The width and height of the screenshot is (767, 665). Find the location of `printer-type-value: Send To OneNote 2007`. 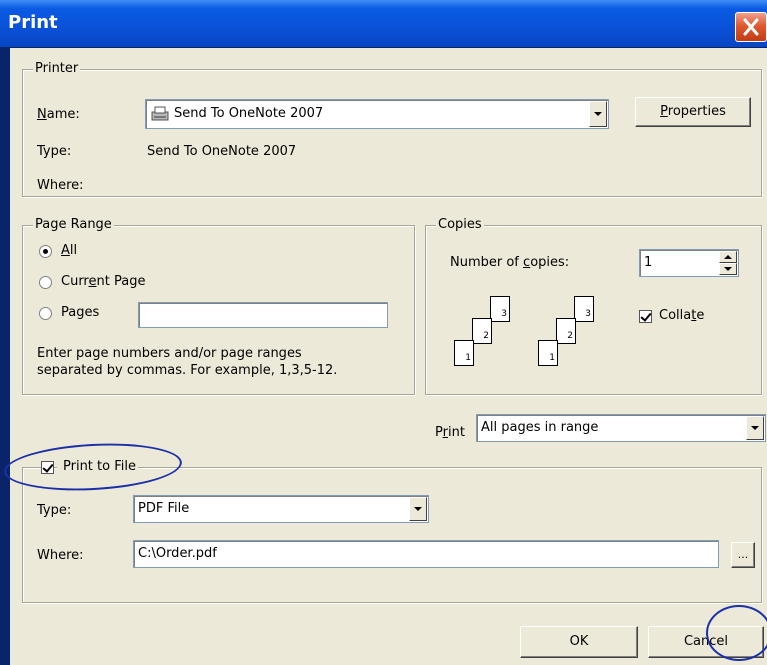

printer-type-value: Send To OneNote 2007 is located at coordinates (222, 151).